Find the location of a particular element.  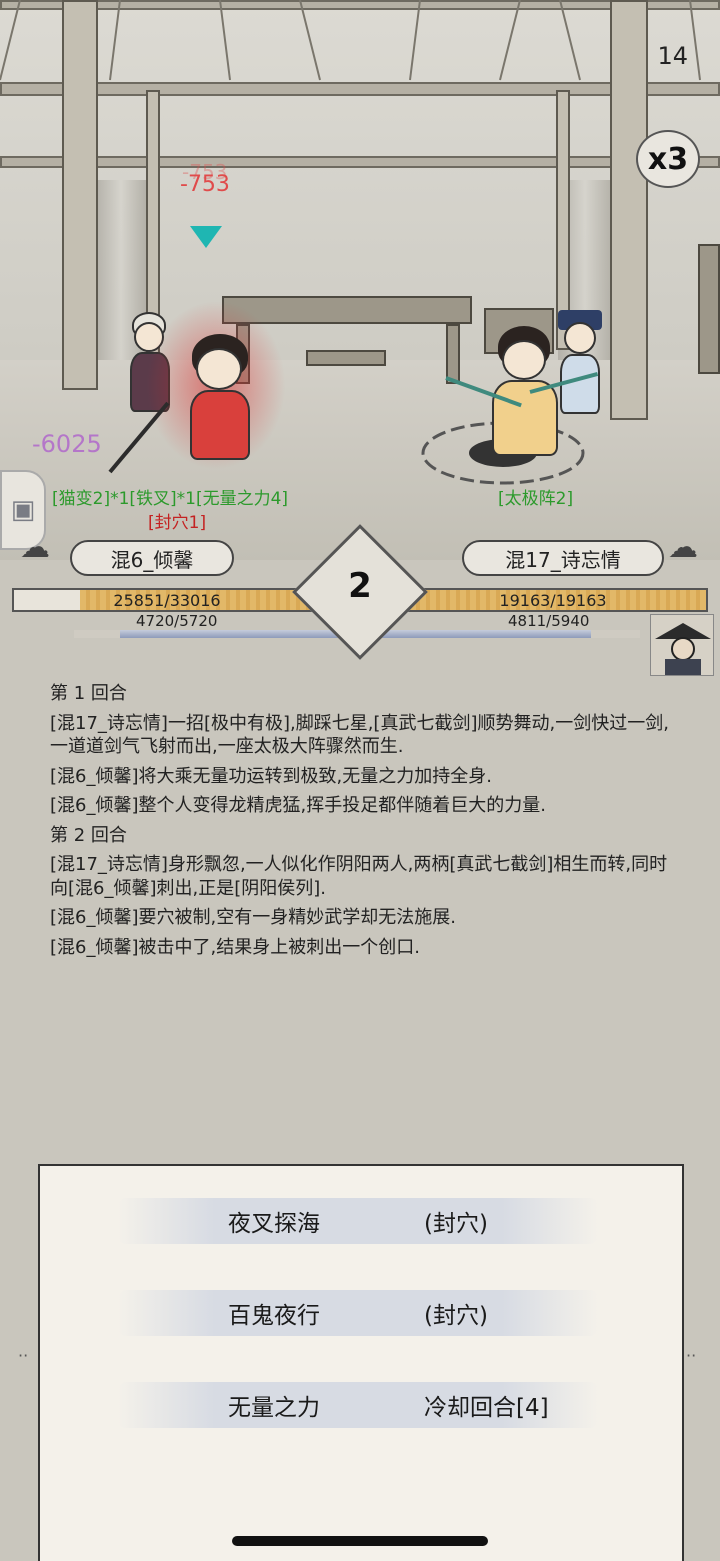

home-indicator is located at coordinates (360, 1541).